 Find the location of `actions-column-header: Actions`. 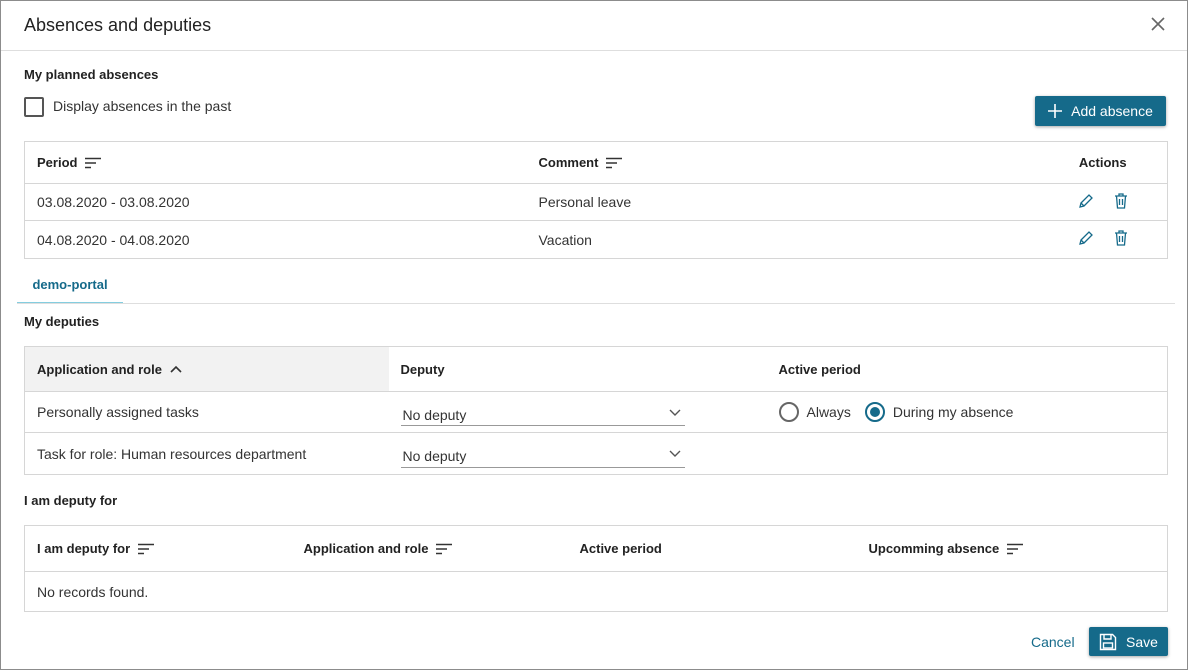

actions-column-header: Actions is located at coordinates (1103, 162).